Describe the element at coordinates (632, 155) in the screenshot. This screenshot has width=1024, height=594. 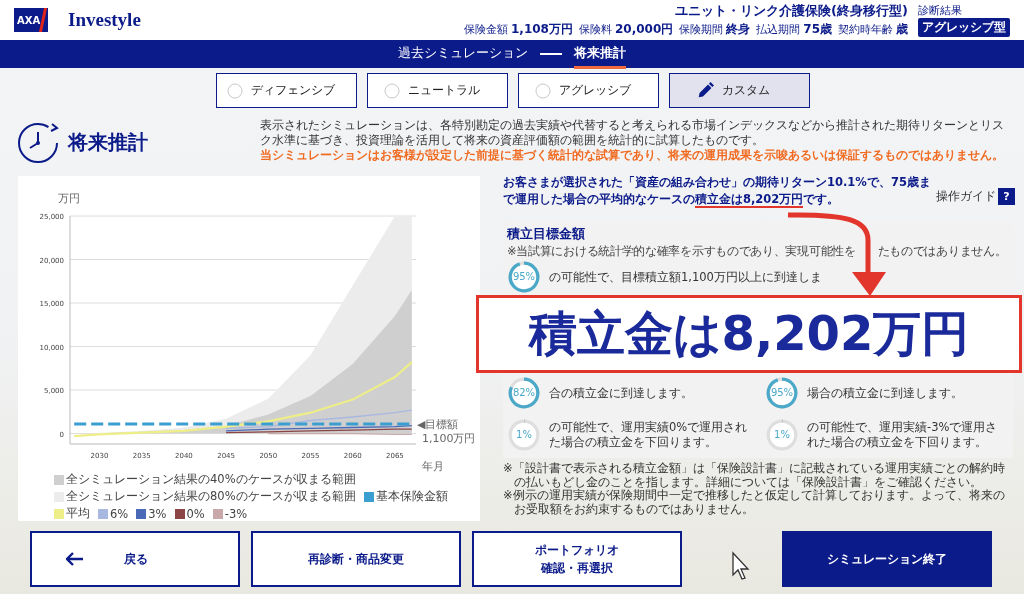
I see `warning-text: 当シミュレーションはお客様が設定した前提に基づく統計的な試算であり、将来の運用成果を示唆あるいは保証するものではありません。` at that location.